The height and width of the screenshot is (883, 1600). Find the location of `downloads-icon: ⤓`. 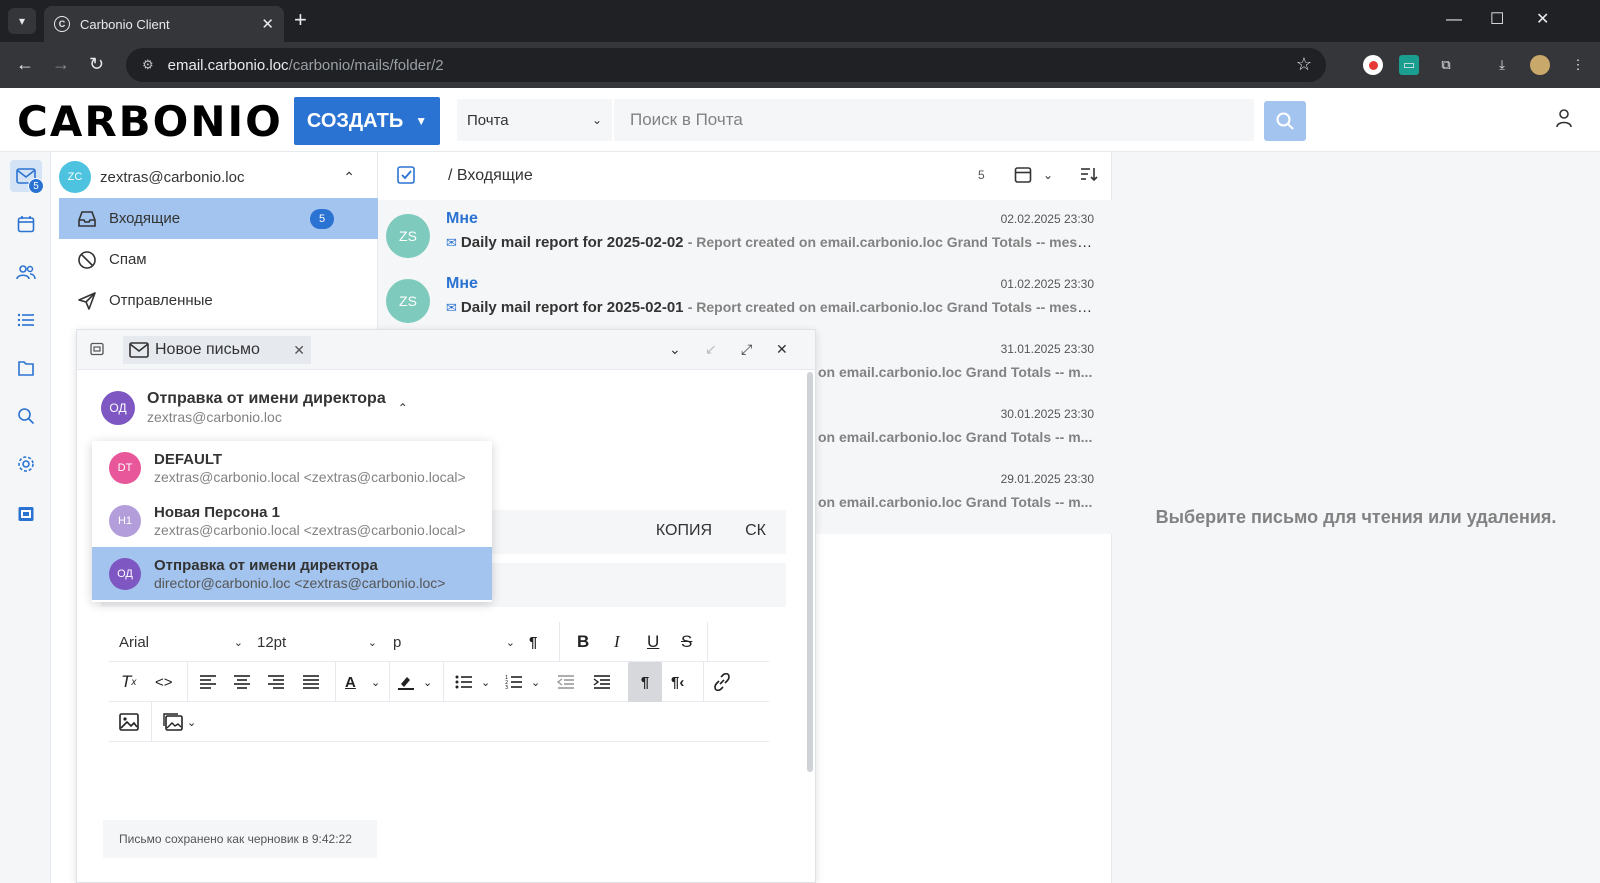

downloads-icon: ⤓ is located at coordinates (1502, 65).